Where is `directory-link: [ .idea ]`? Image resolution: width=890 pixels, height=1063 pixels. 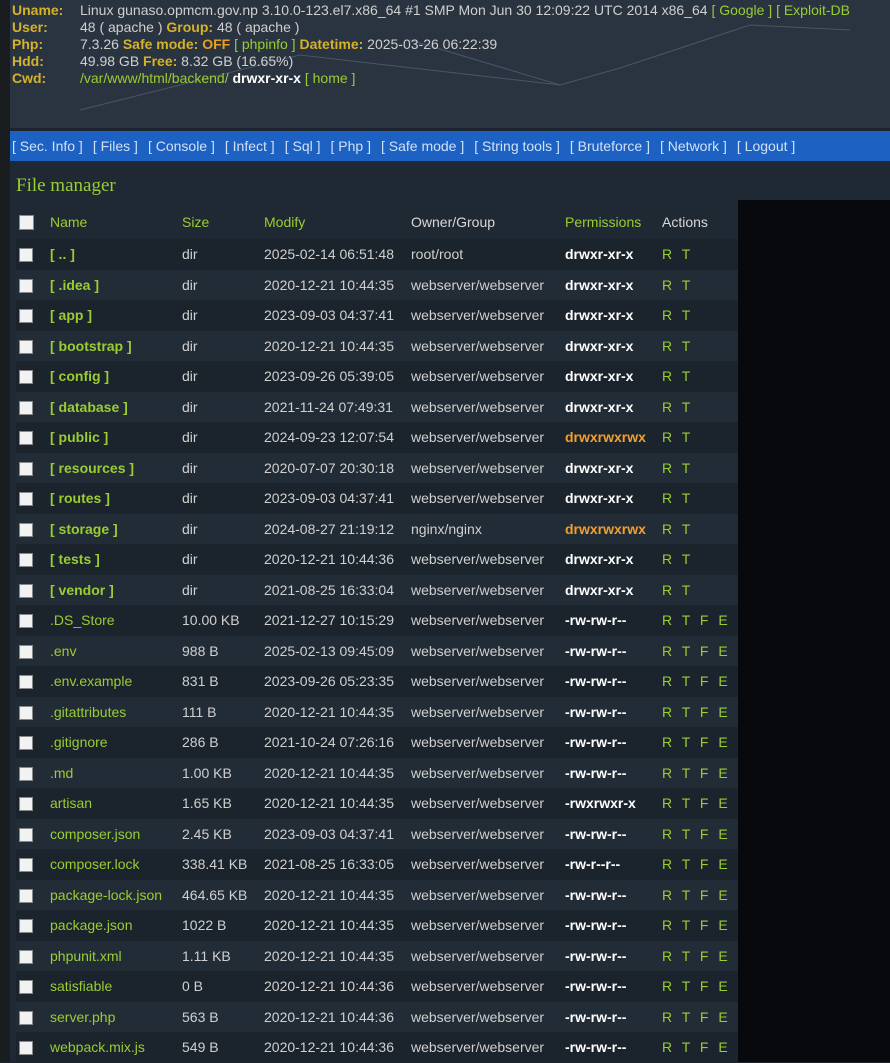
directory-link: [ .idea ] is located at coordinates (74, 285).